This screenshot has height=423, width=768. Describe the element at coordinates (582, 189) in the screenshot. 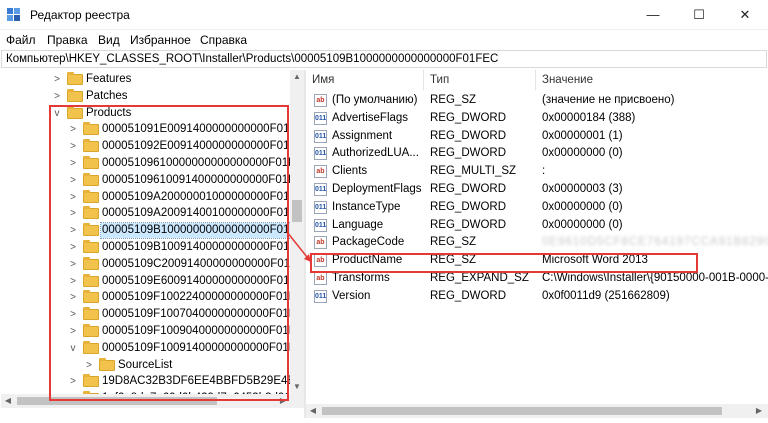

I see `value-data: 0x00000003 (3)` at that location.